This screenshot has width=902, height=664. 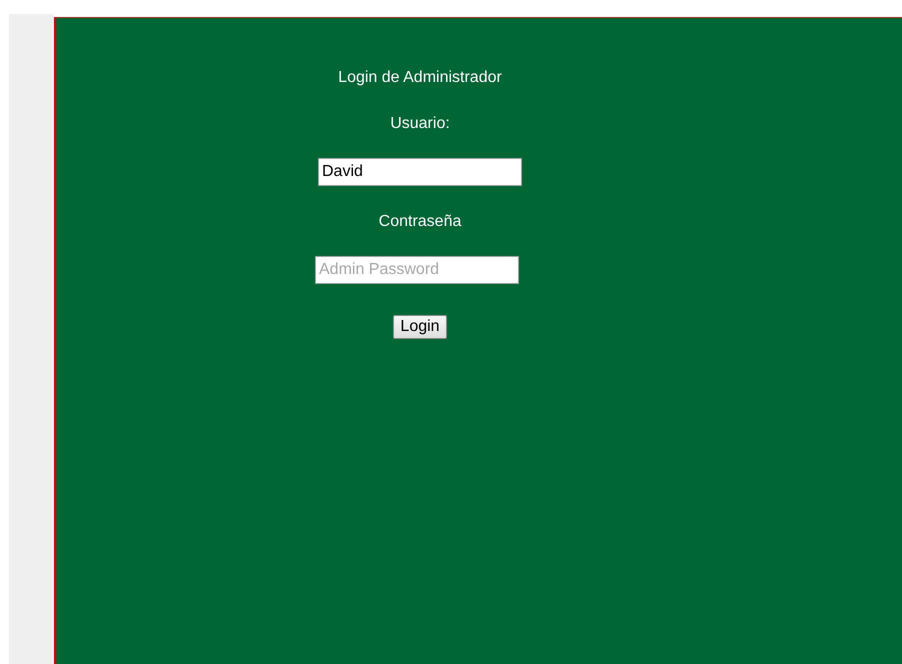 What do you see at coordinates (420, 124) in the screenshot?
I see `username-label: Usuario:` at bounding box center [420, 124].